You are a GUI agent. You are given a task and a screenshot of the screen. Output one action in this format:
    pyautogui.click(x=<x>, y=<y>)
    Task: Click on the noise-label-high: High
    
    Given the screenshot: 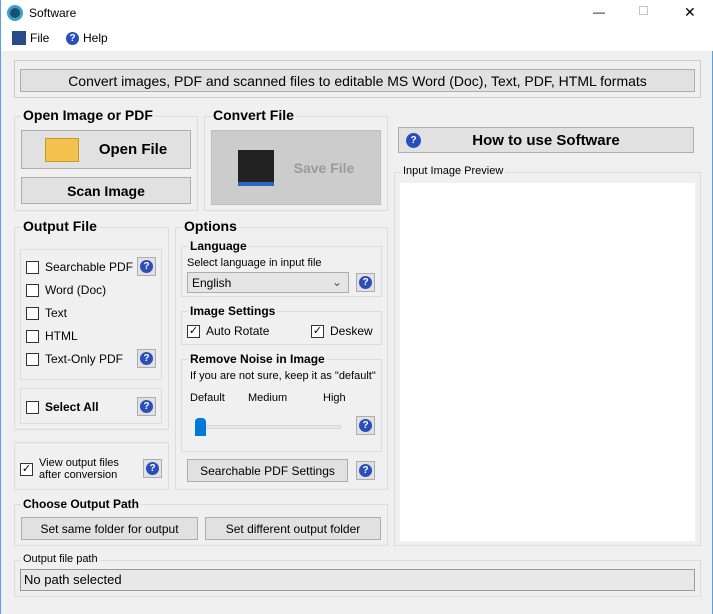 What is the action you would take?
    pyautogui.click(x=334, y=398)
    